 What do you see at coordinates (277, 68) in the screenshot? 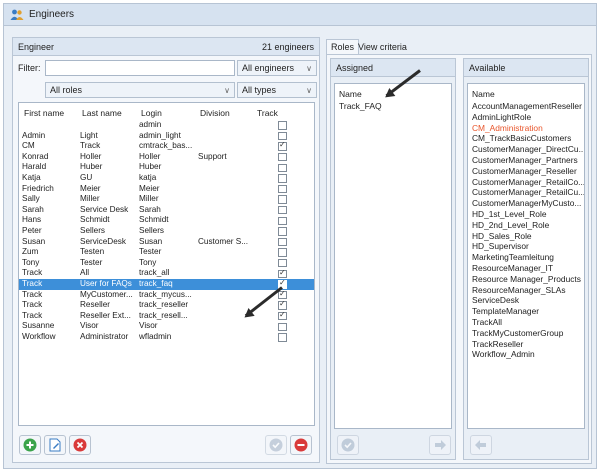
I see `engineers-select: All engineers ∨` at bounding box center [277, 68].